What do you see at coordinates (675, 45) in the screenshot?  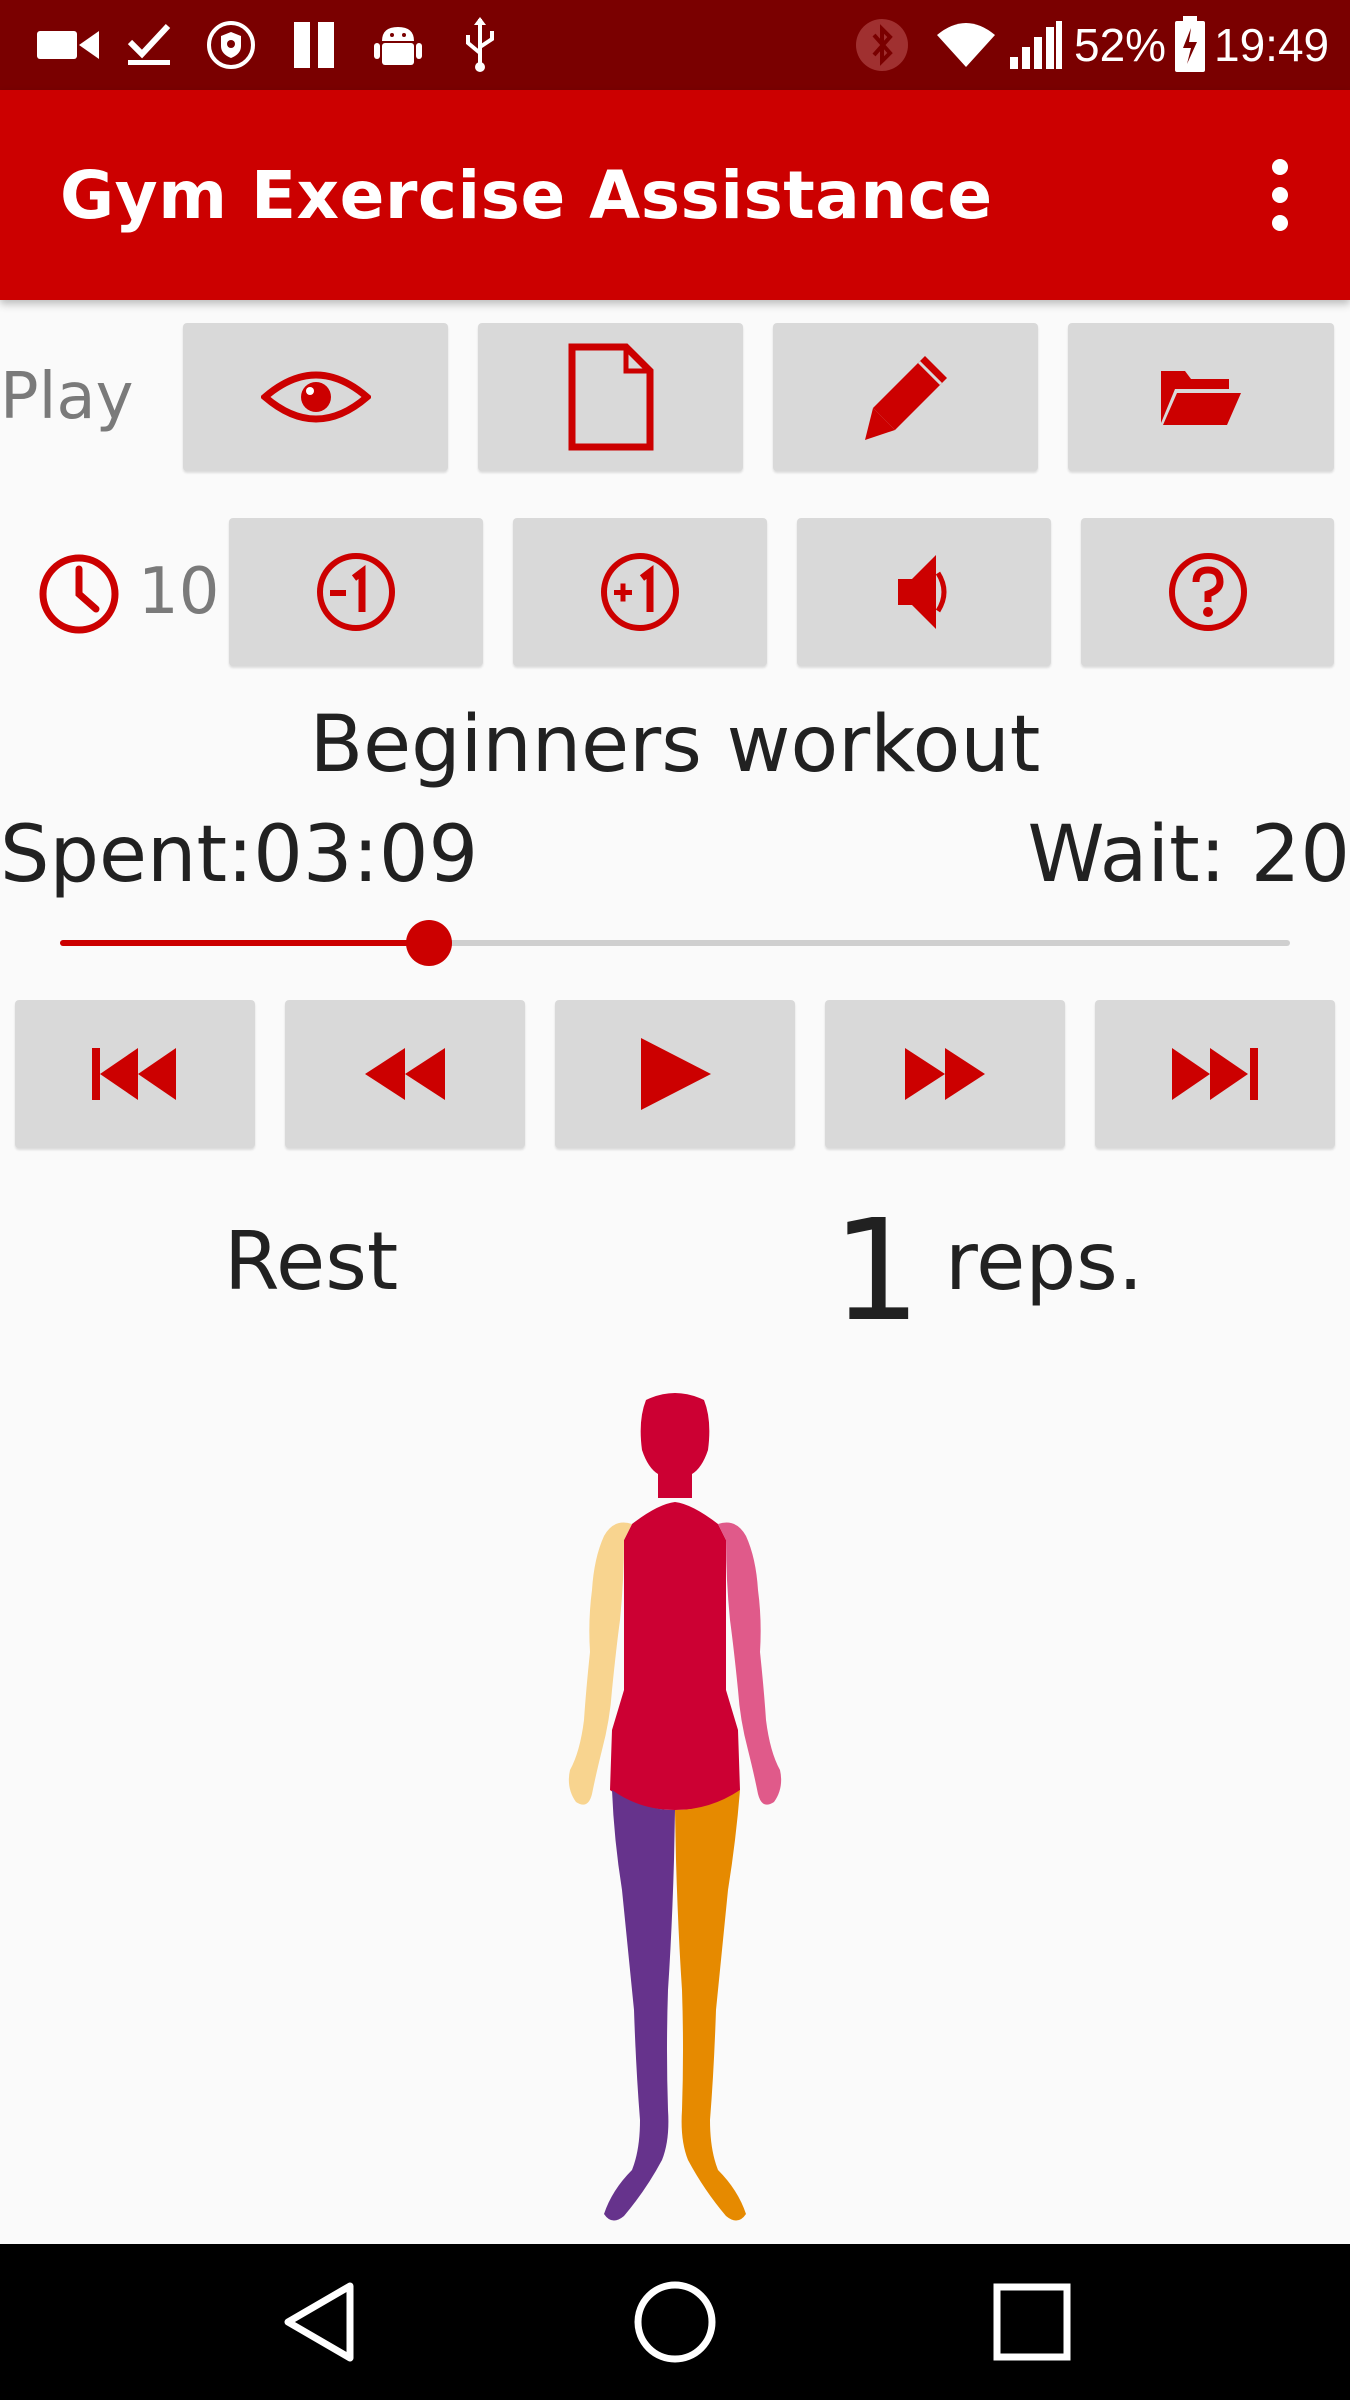 I see `status-bar: 52% 19:49` at bounding box center [675, 45].